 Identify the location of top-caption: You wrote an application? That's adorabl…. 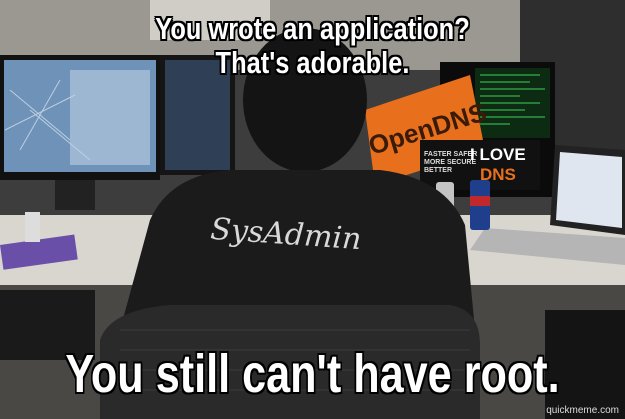
(312, 46).